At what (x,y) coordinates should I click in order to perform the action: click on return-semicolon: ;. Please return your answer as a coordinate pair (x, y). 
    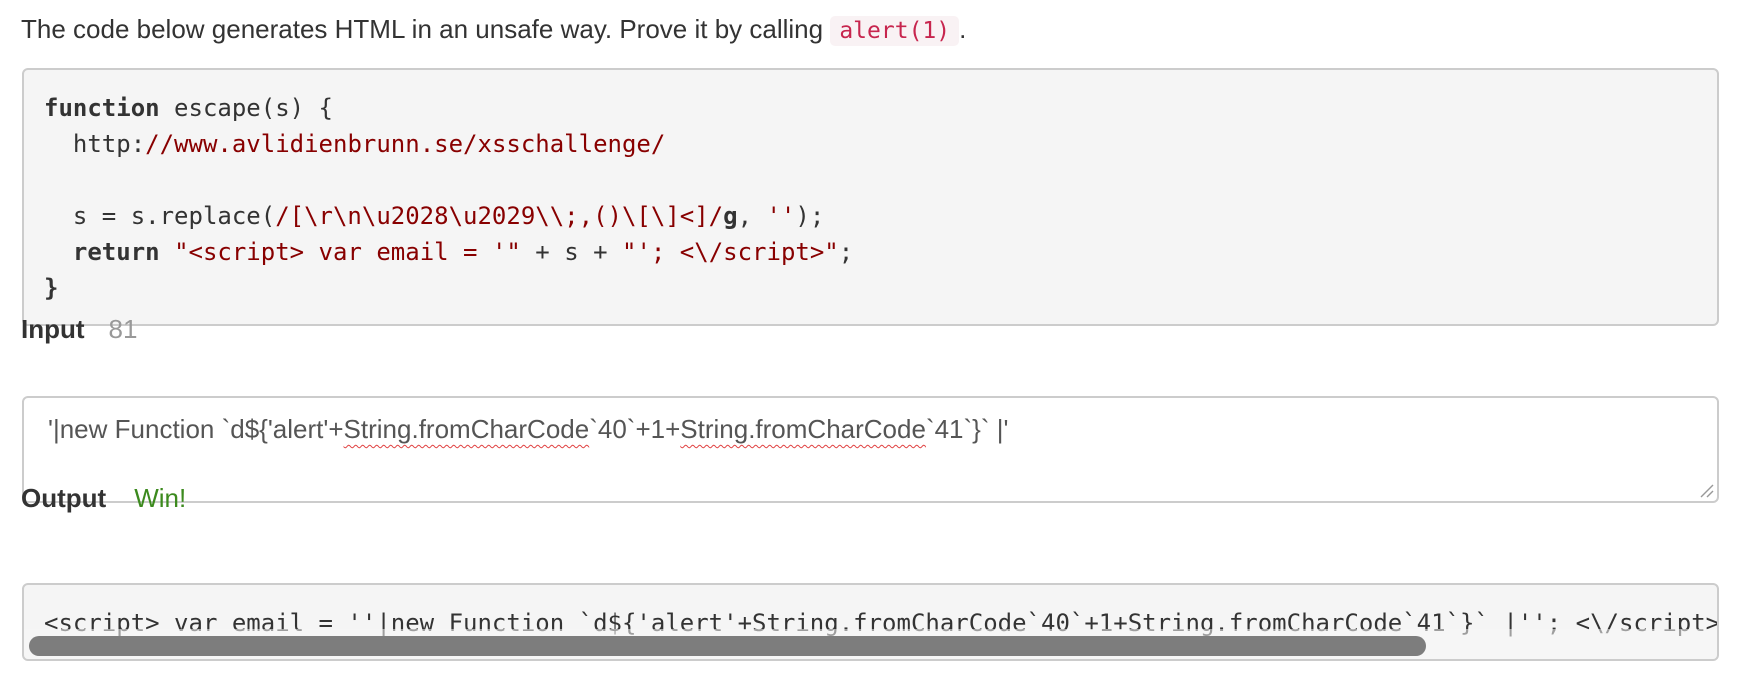
    Looking at the image, I should click on (846, 252).